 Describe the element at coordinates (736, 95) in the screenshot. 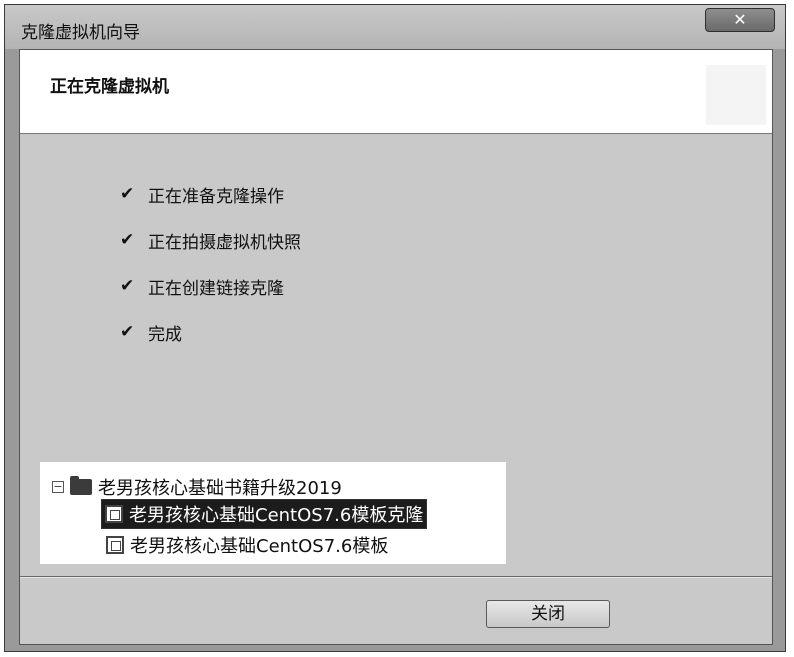

I see `header-image` at that location.